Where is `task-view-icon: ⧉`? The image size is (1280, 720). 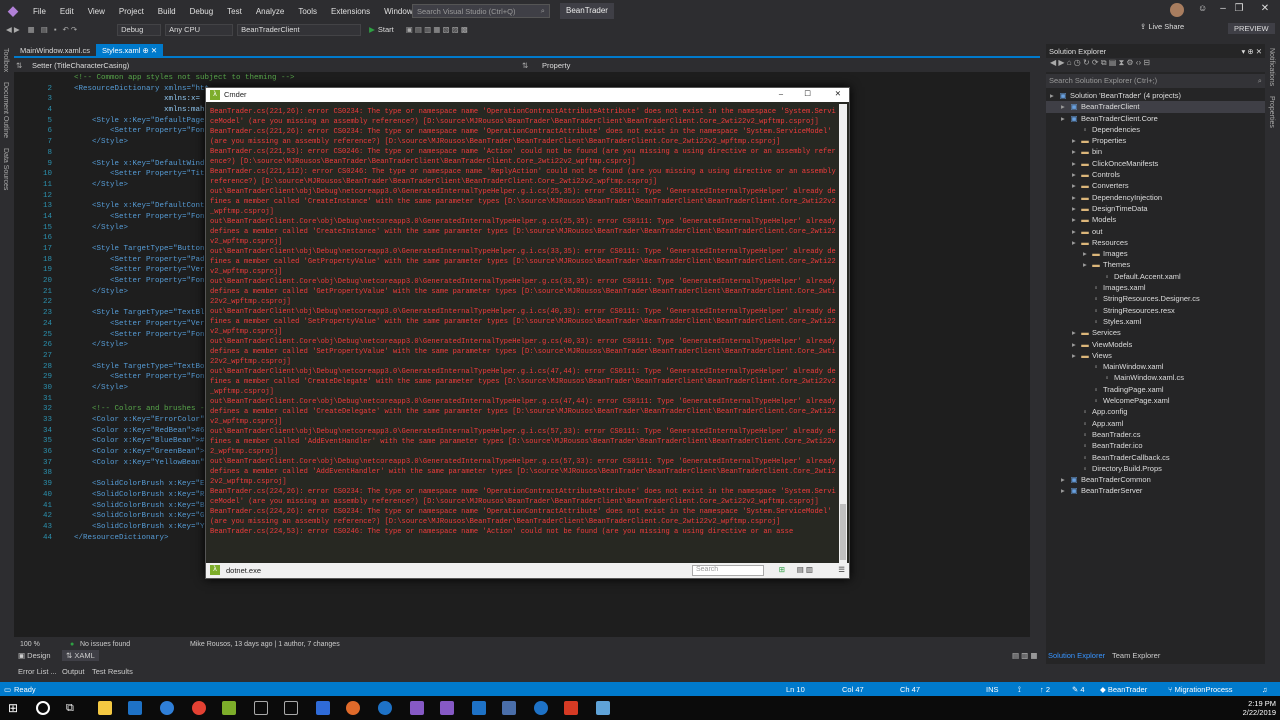
task-view-icon: ⧉ is located at coordinates (73, 708).